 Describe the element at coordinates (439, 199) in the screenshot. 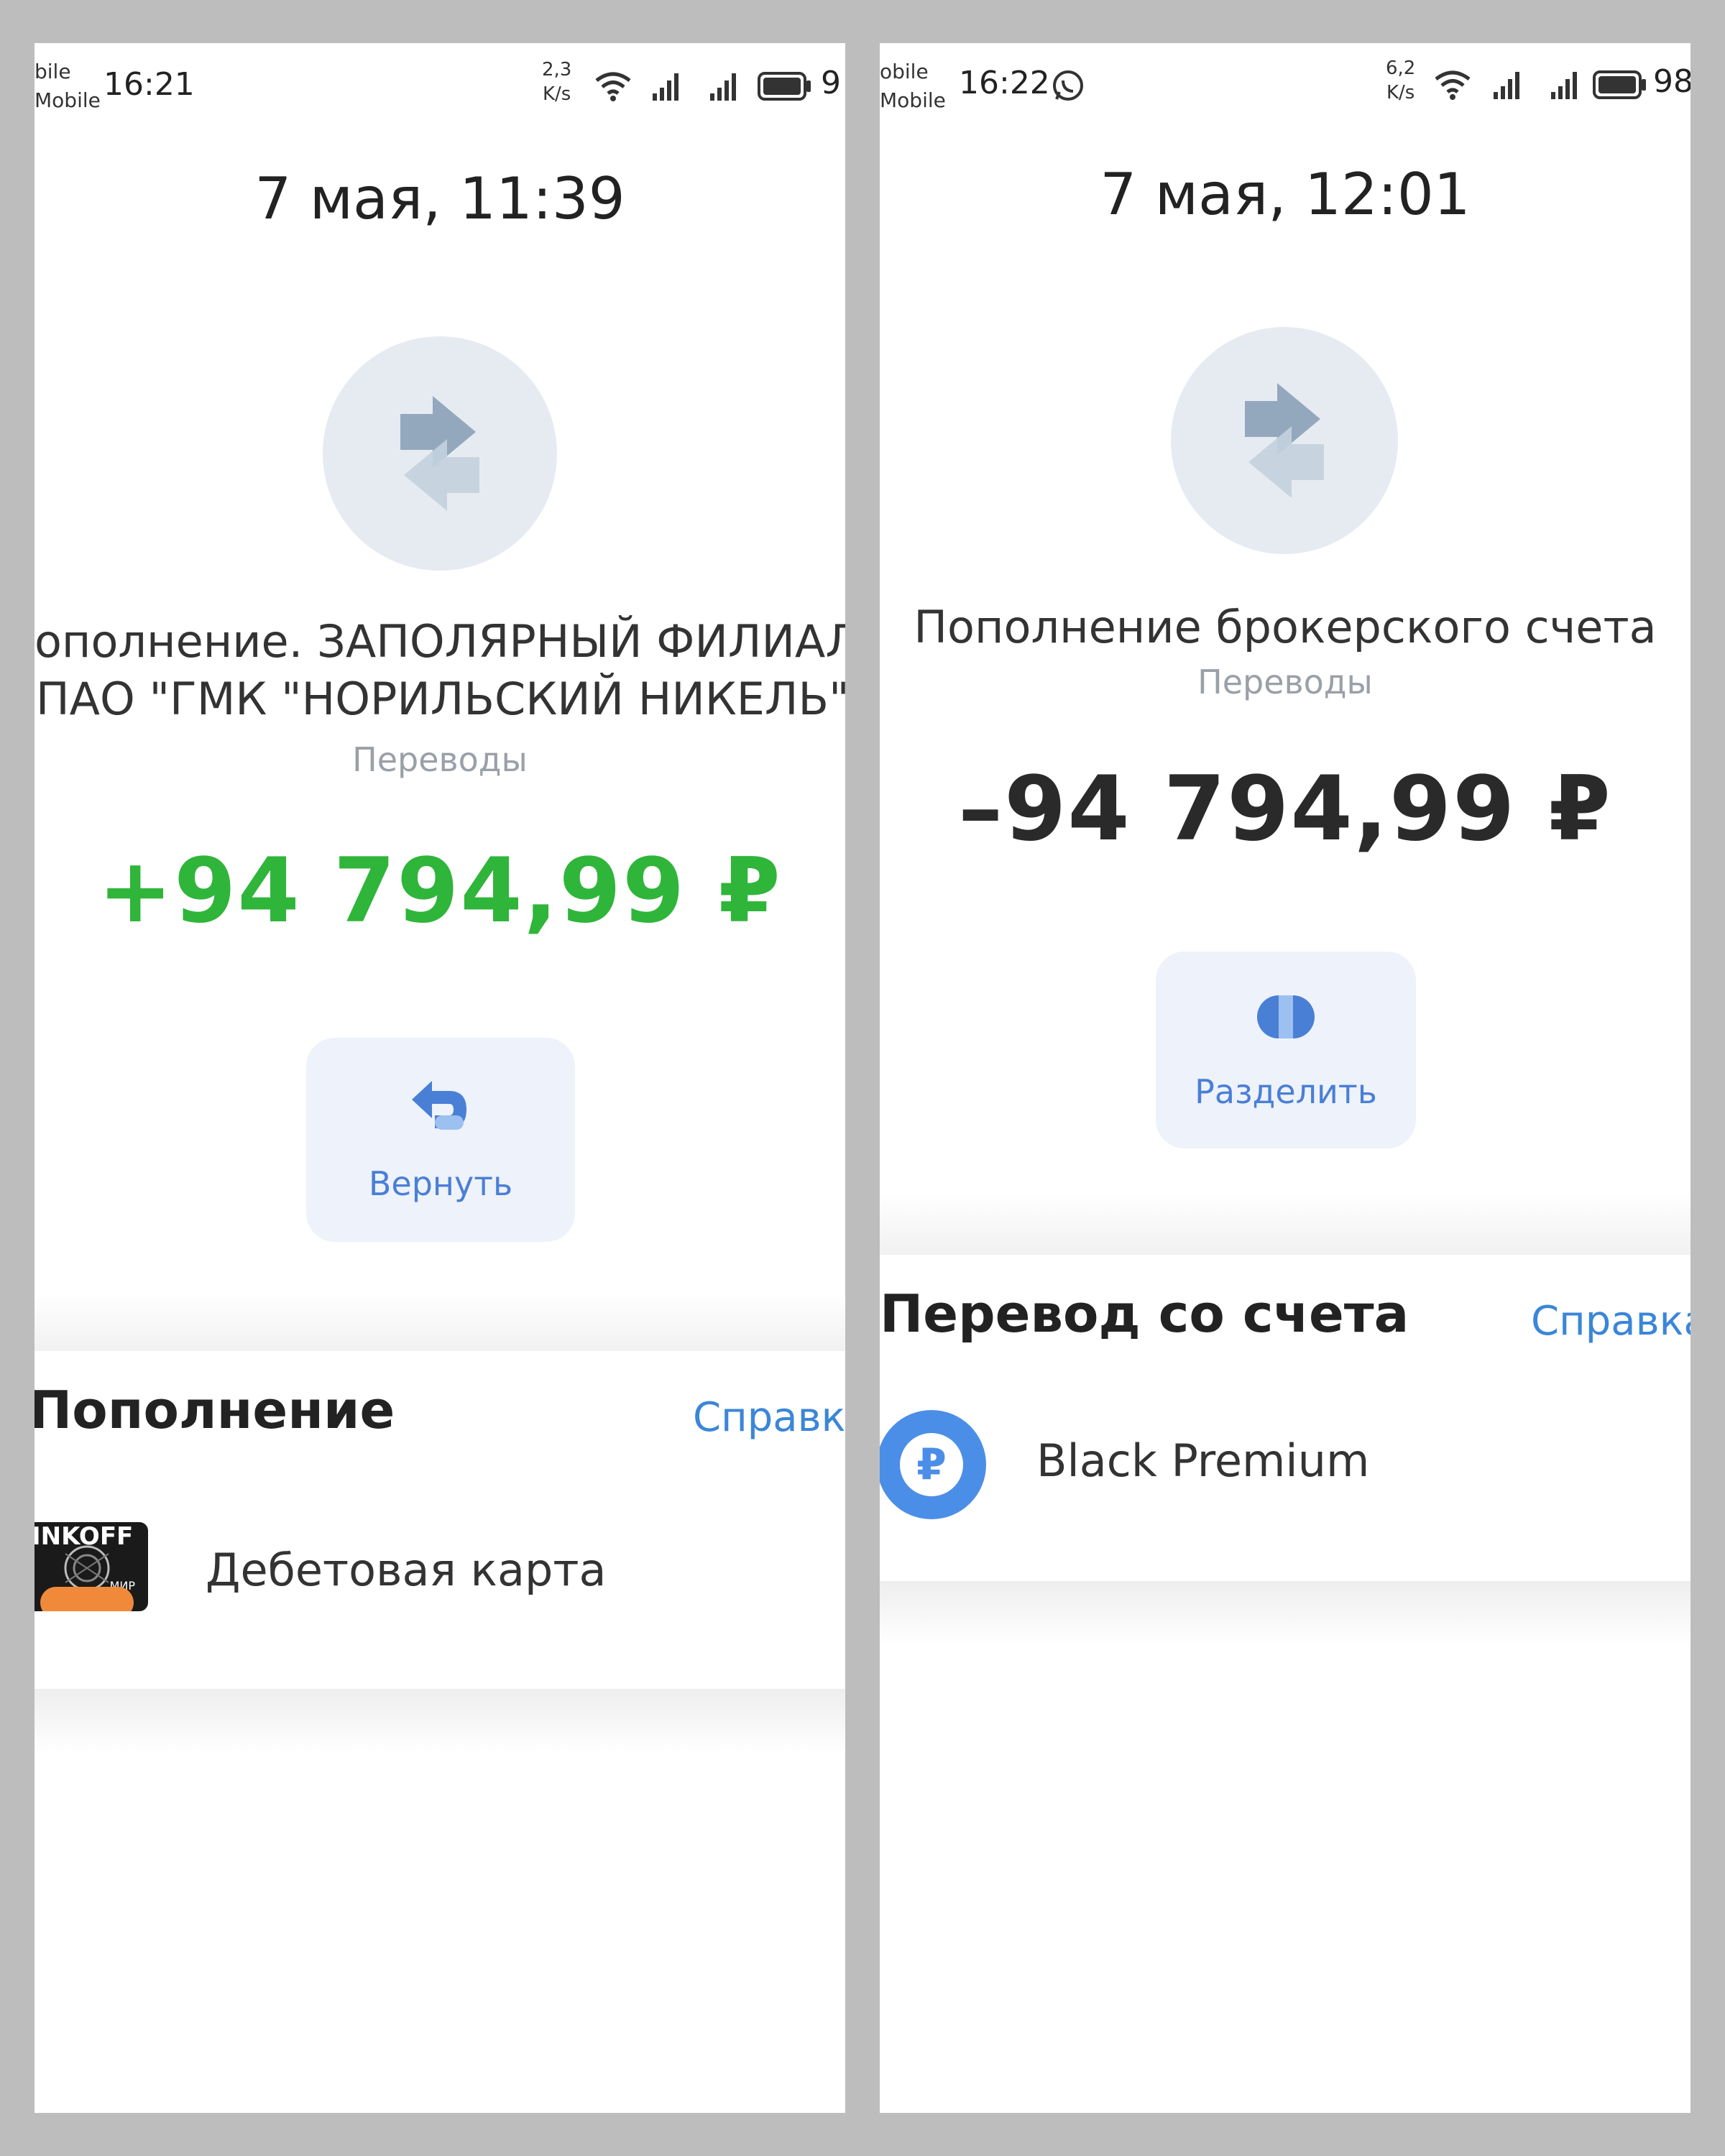

I see `transaction-date: 7 мая, 11:39` at that location.